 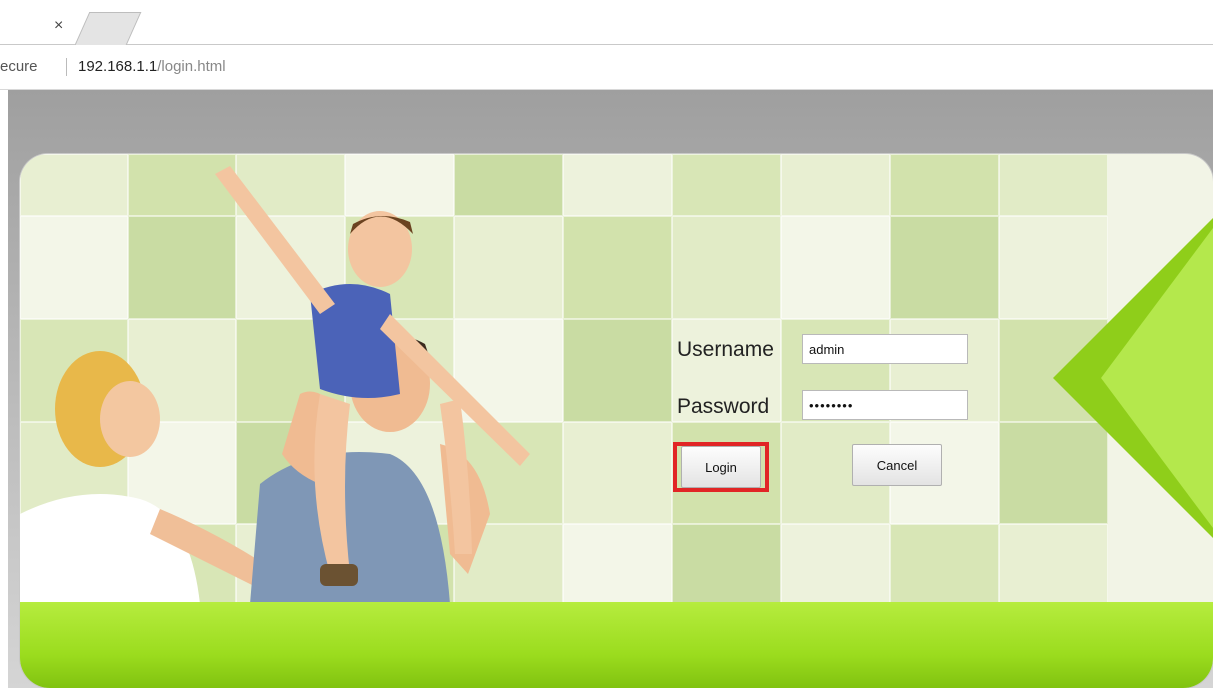 I want to click on security-indicator: ecure, so click(x=19, y=66).